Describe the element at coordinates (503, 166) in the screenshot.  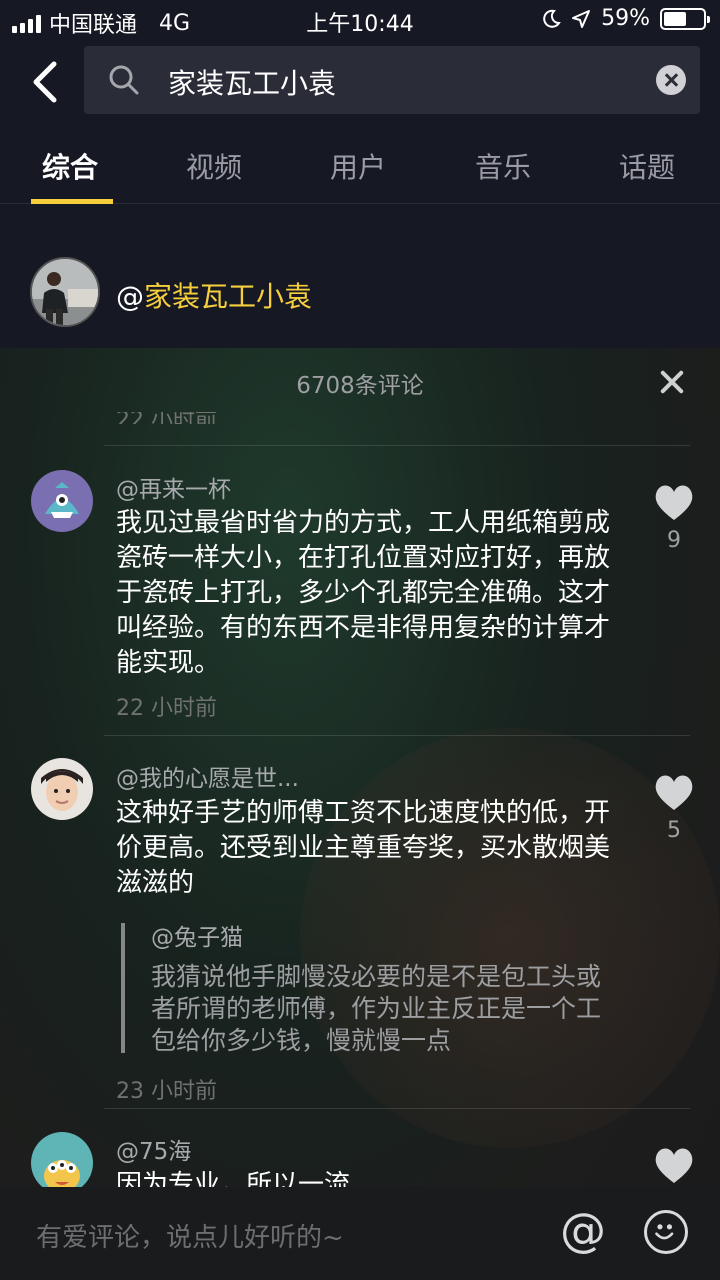
I see `tab-music: 音乐` at that location.